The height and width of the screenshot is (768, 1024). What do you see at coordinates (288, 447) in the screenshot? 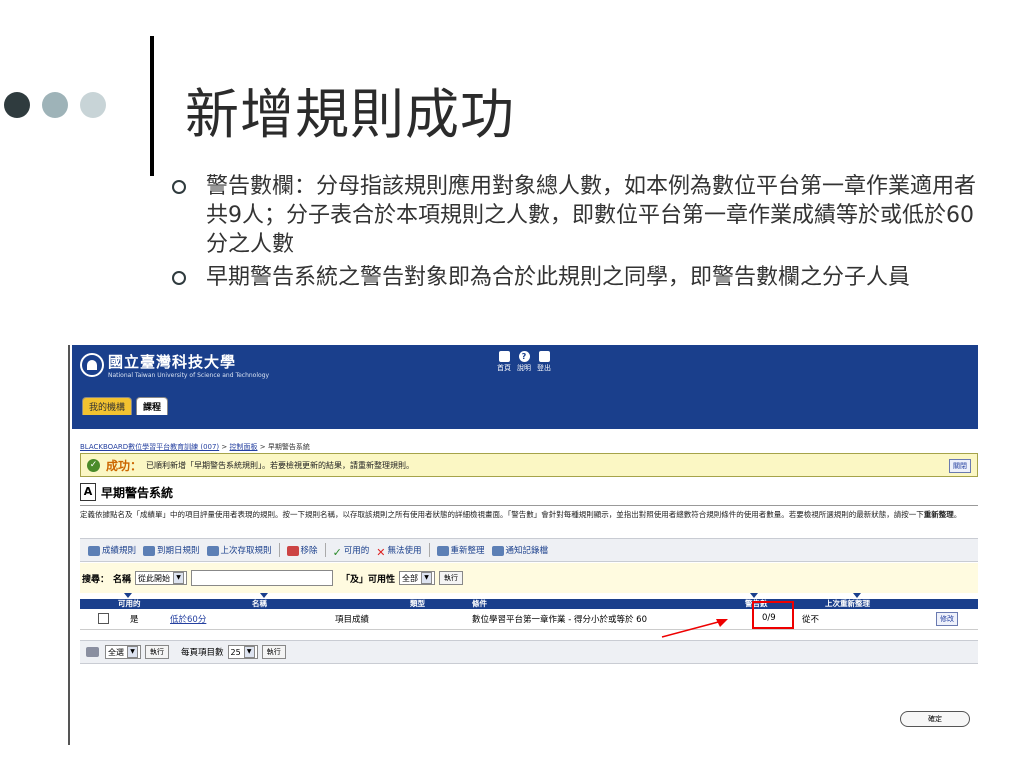
I see `breadcrumb-current: 早期警告系統` at bounding box center [288, 447].